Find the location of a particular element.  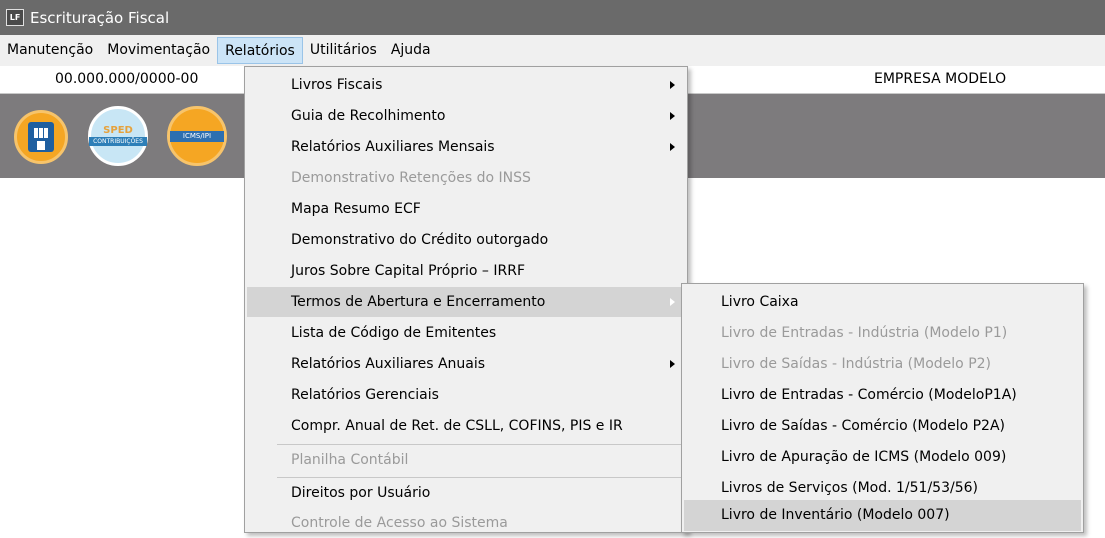

menu-item-termos-abertura: Termos de Abertura e Encerramento is located at coordinates (466, 302).